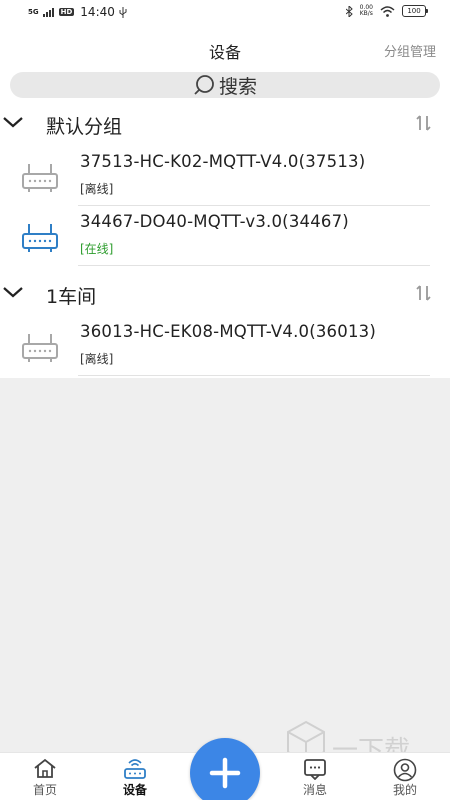 The width and height of the screenshot is (450, 800). I want to click on router-icon, so click(135, 769).